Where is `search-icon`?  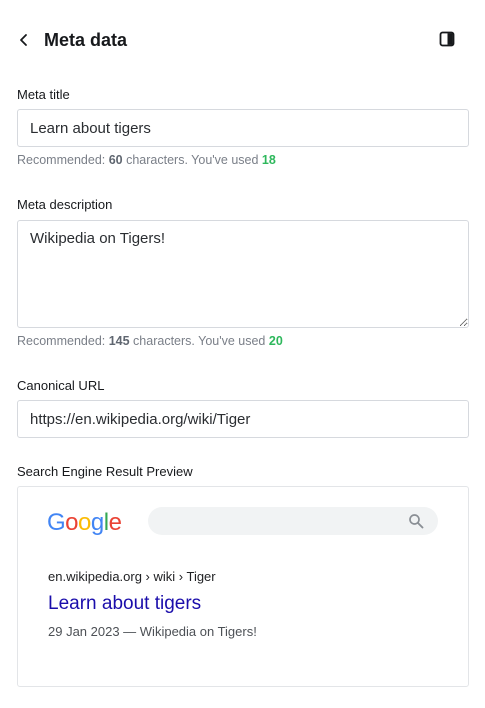
search-icon is located at coordinates (416, 521).